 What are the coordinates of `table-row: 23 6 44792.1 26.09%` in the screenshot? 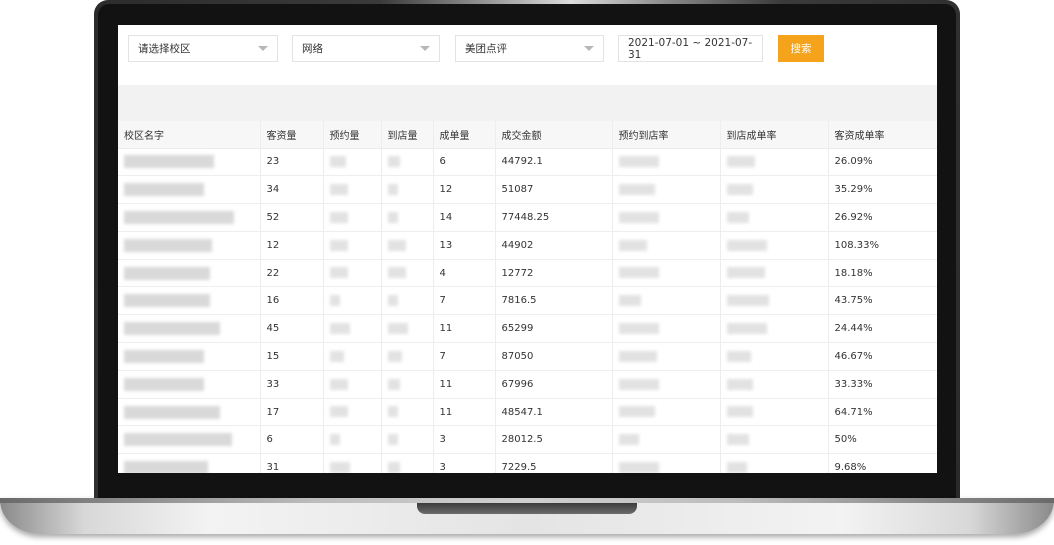 It's located at (527, 162).